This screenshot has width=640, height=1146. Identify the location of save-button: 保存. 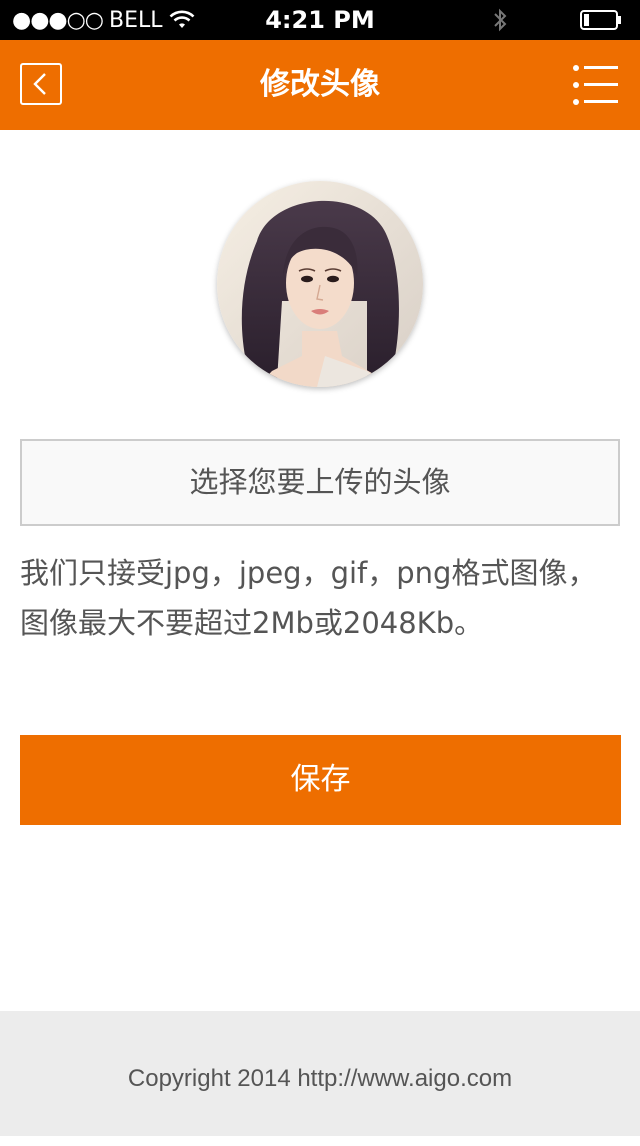
(320, 780).